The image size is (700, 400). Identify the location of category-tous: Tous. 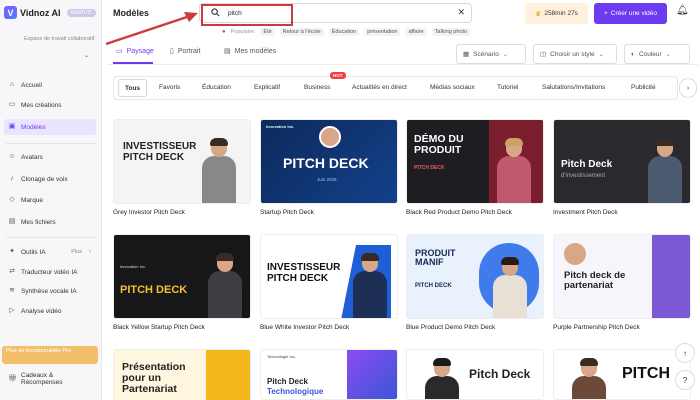
(133, 88).